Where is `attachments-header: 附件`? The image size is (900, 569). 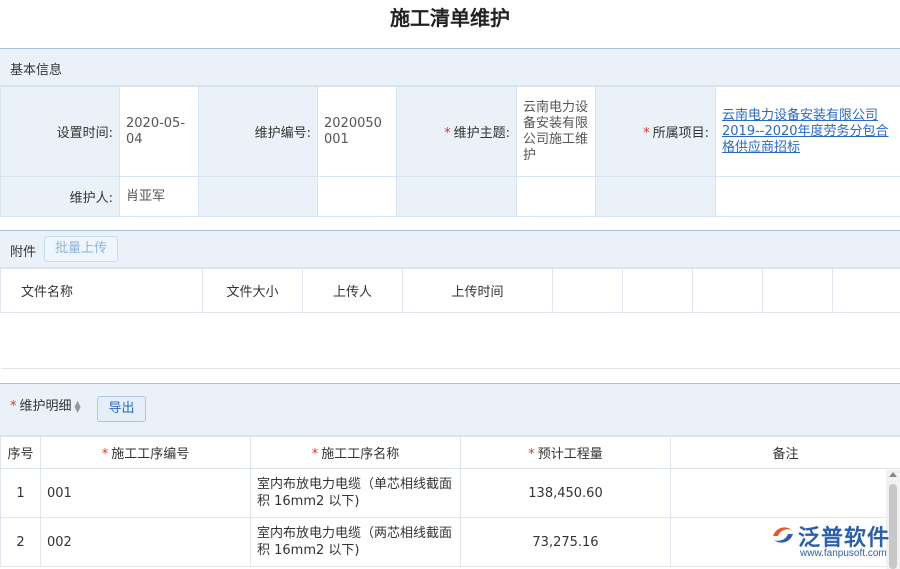 attachments-header: 附件 is located at coordinates (450, 249).